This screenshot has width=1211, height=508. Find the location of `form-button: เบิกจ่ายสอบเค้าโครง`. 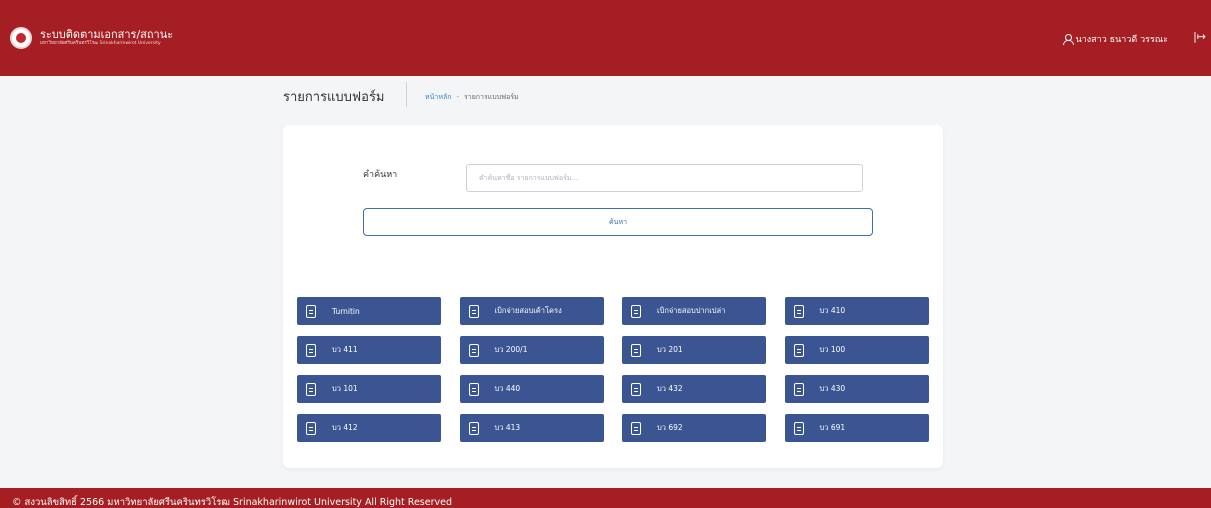

form-button: เบิกจ่ายสอบเค้าโครง is located at coordinates (531, 311).